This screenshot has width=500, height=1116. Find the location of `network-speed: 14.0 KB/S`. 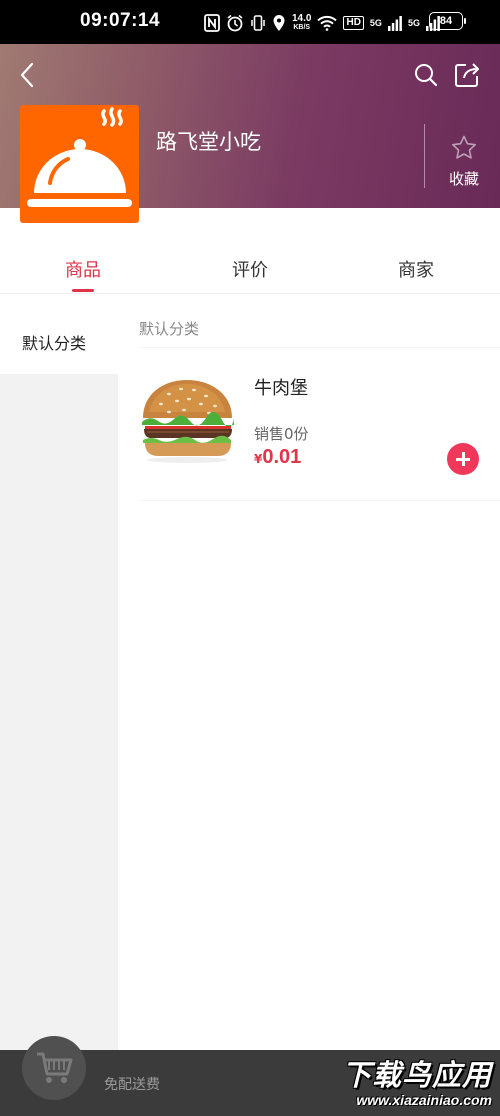

network-speed: 14.0 KB/S is located at coordinates (301, 23).